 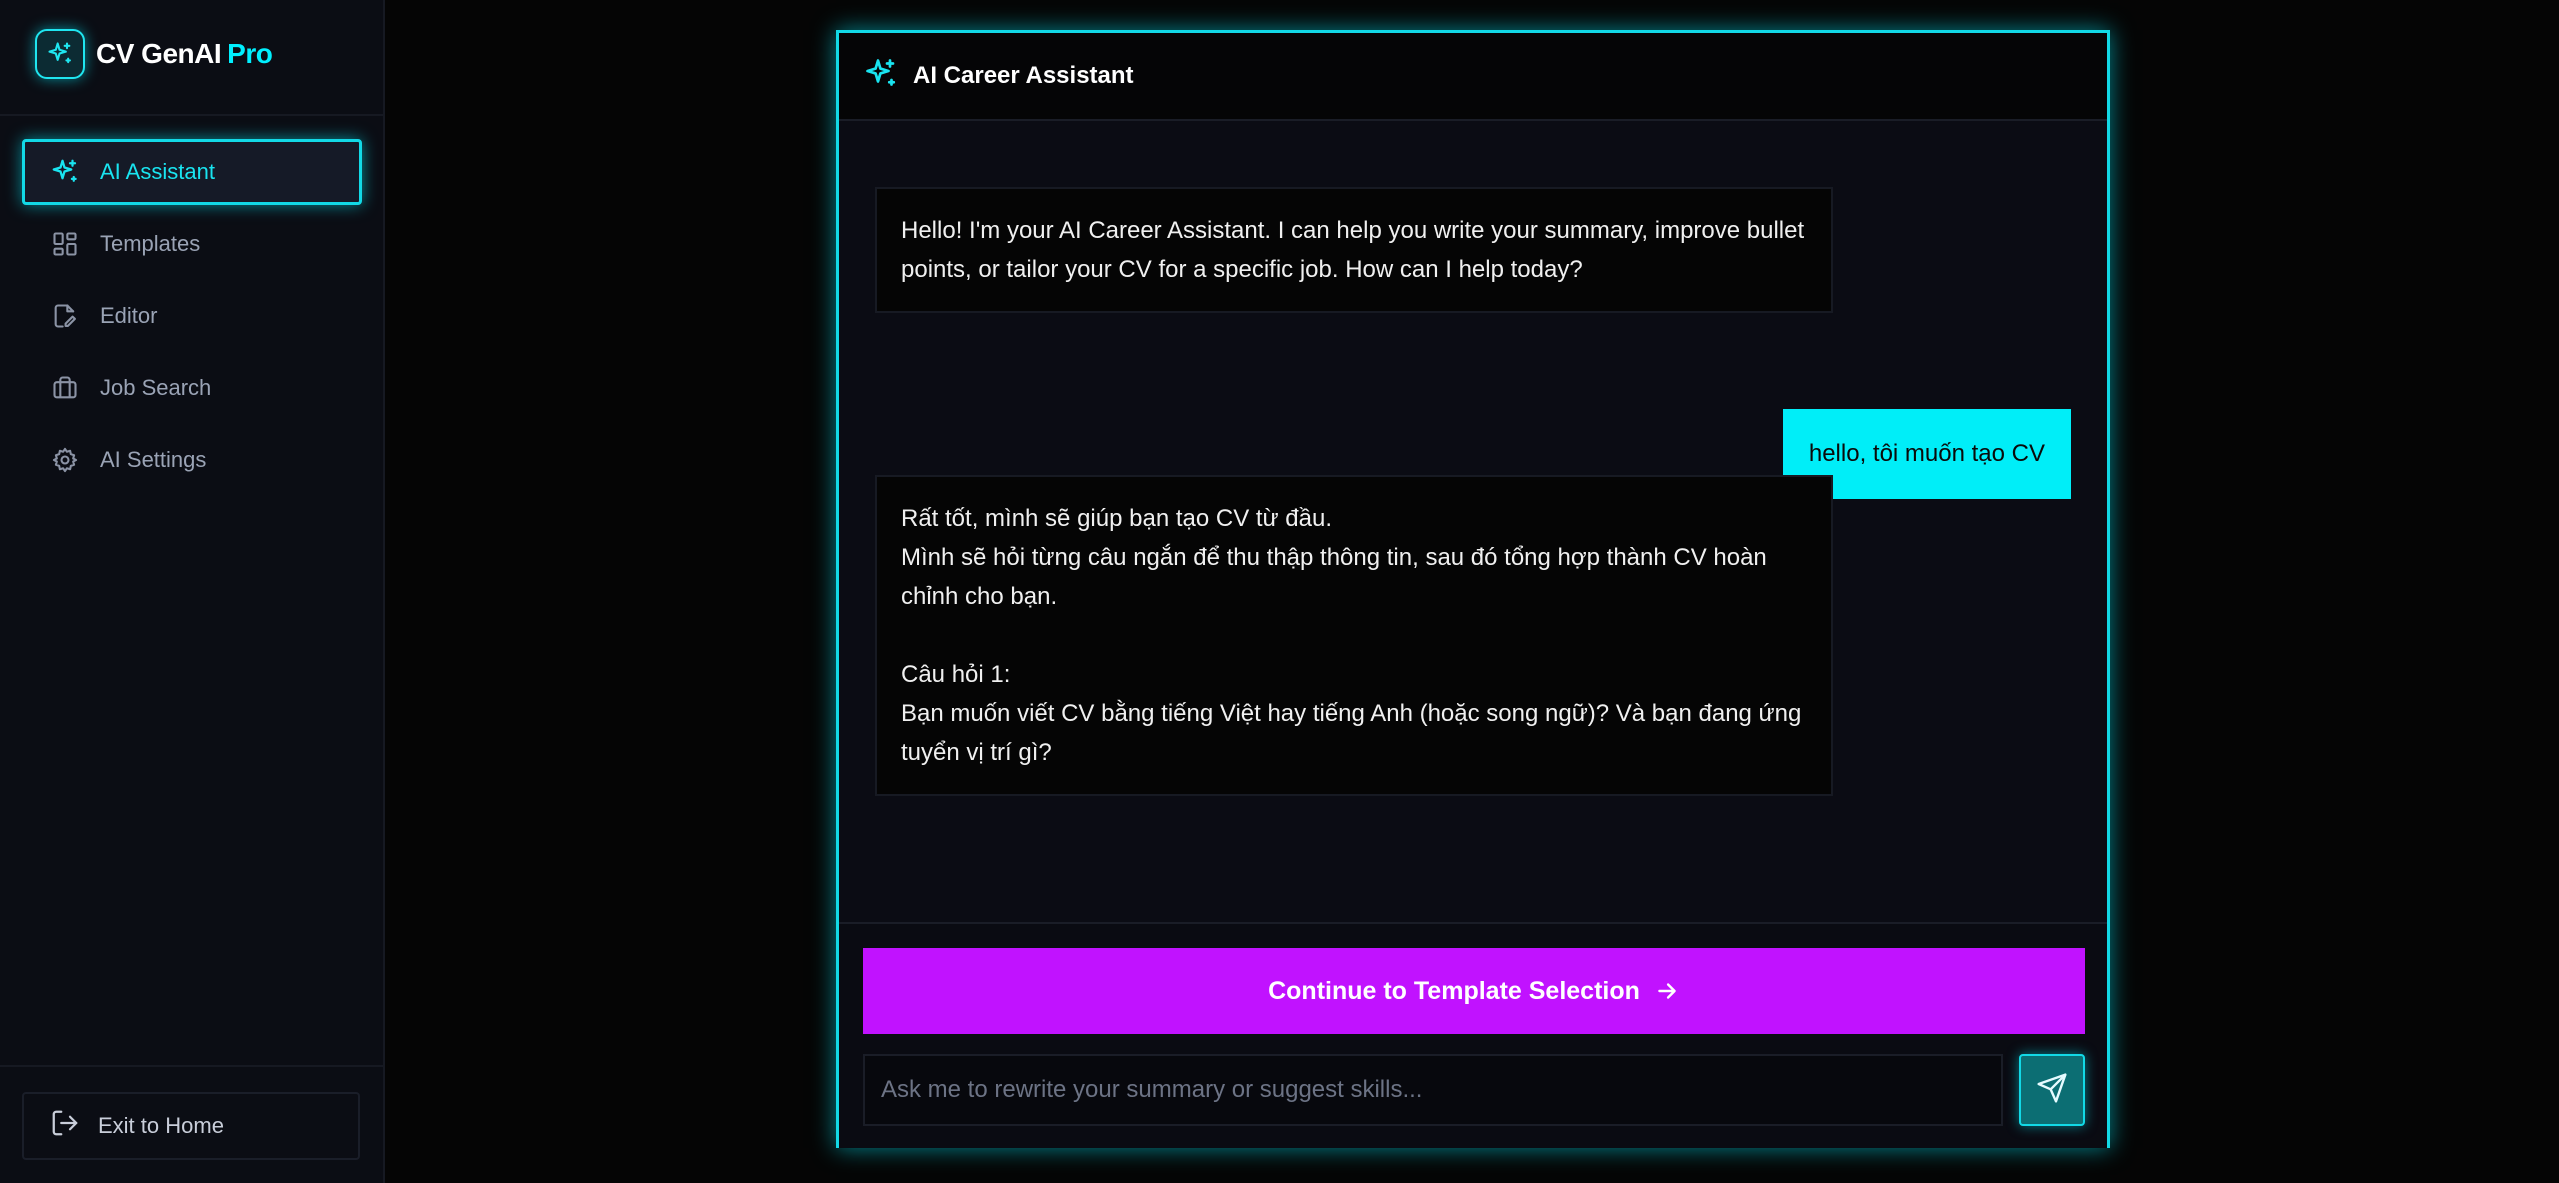 What do you see at coordinates (1023, 75) in the screenshot?
I see `chat-title: AI Career Assistant` at bounding box center [1023, 75].